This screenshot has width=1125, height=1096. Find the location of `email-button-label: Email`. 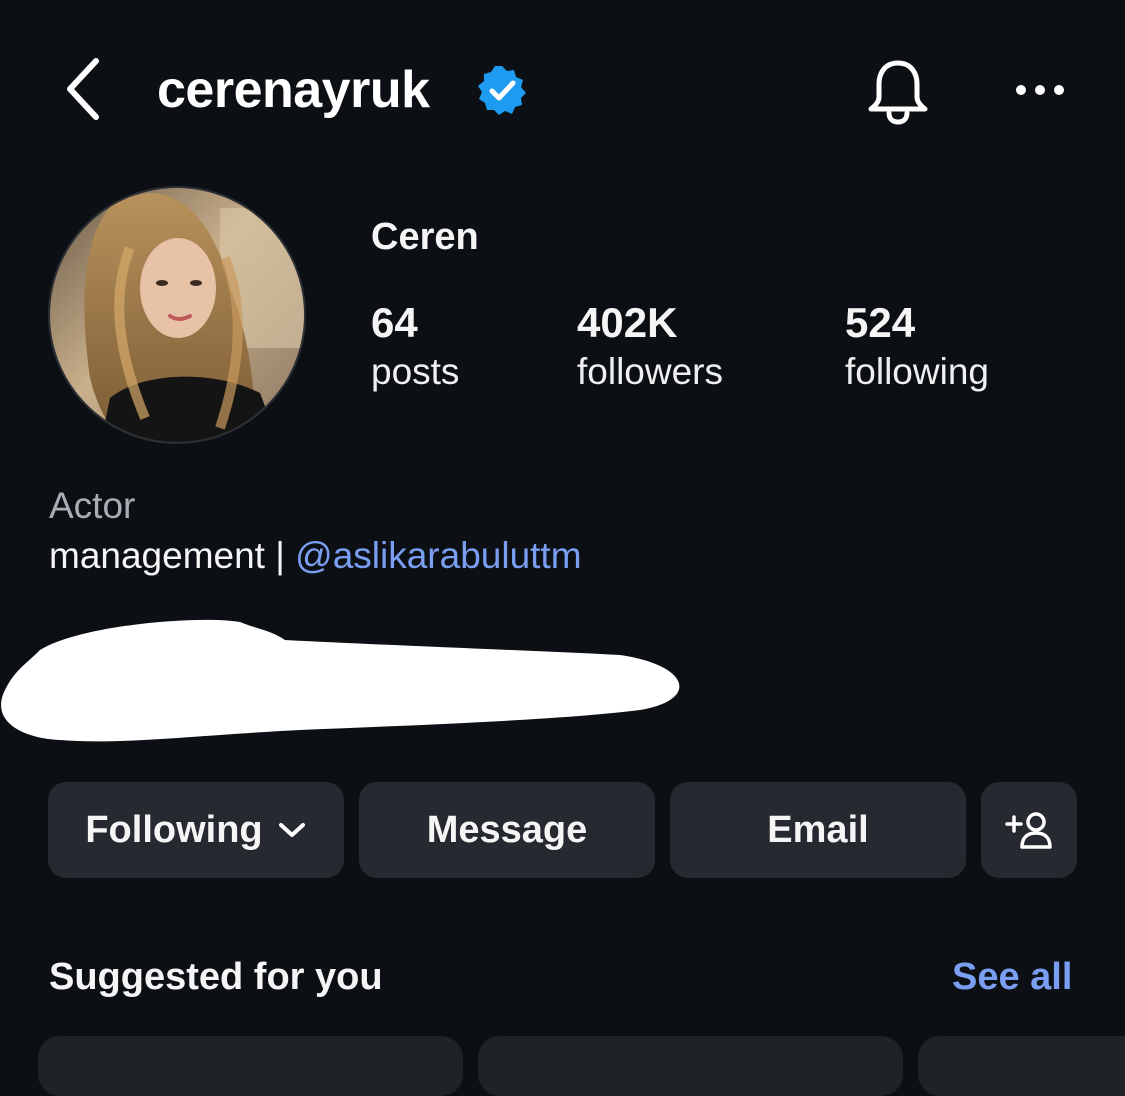

email-button-label: Email is located at coordinates (818, 829).